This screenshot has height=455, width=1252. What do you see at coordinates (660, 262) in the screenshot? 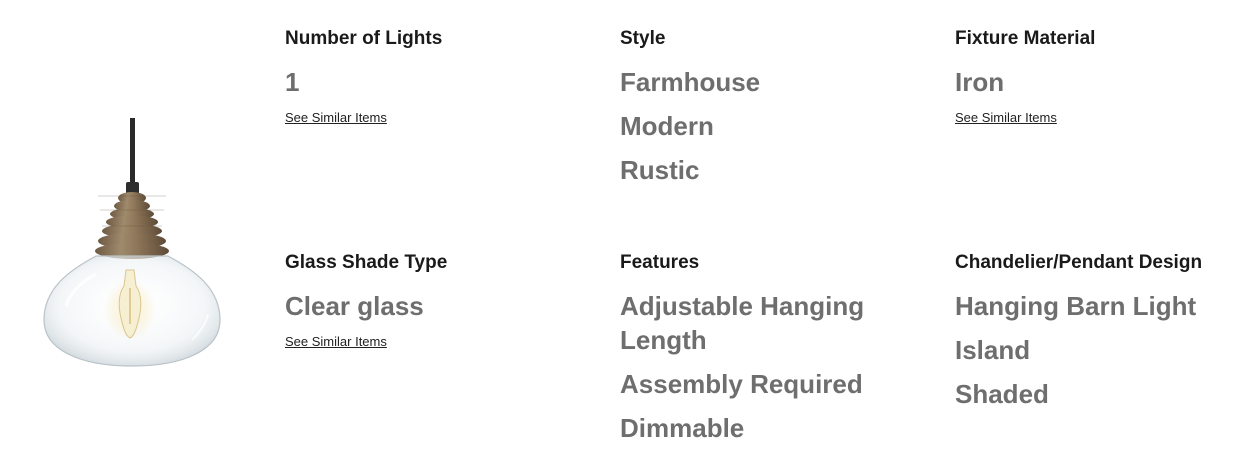
I see `spec-title: Features` at bounding box center [660, 262].